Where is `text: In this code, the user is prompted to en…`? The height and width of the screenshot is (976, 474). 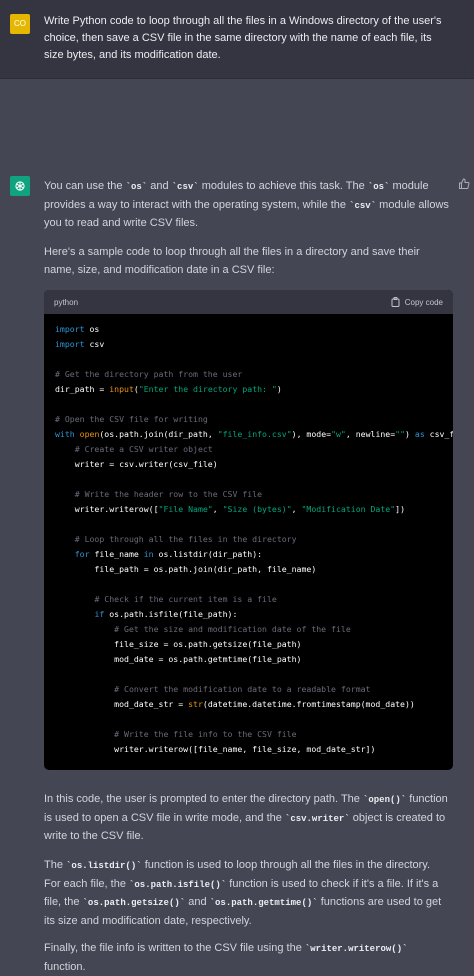 text: In this code, the user is prompted to en… is located at coordinates (203, 799).